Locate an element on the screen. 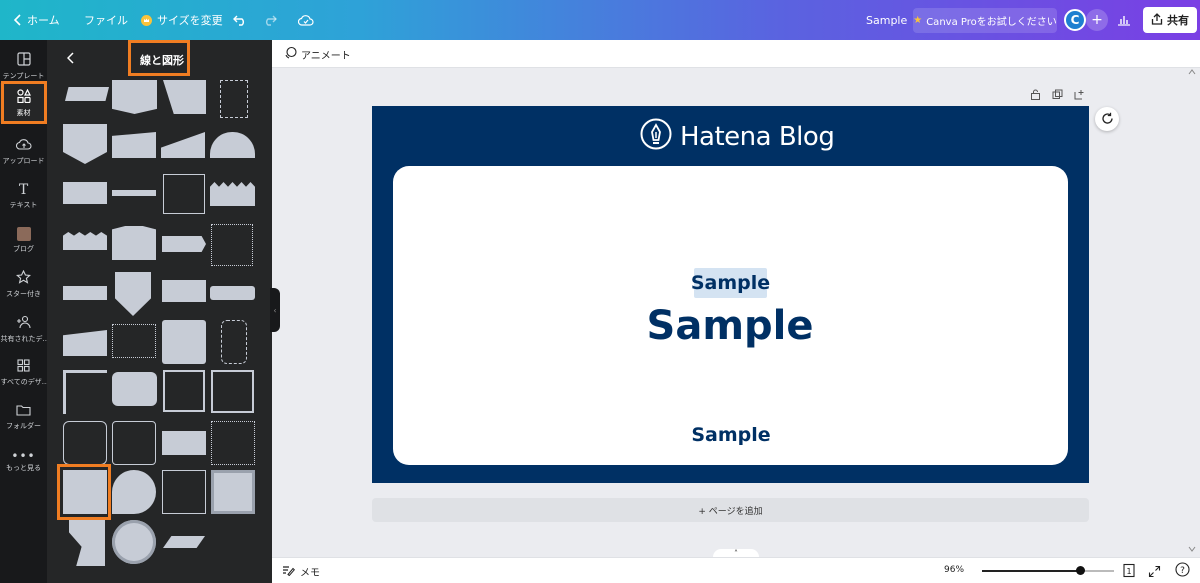  shape-torn-edge is located at coordinates (232, 194).